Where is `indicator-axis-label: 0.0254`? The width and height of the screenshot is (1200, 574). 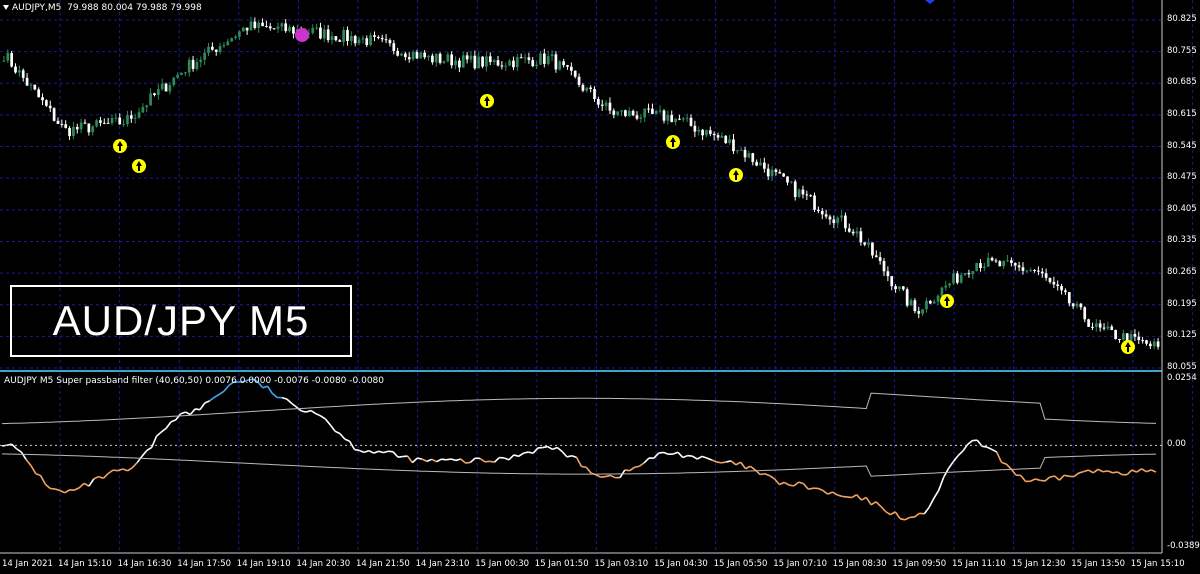 indicator-axis-label: 0.0254 is located at coordinates (1182, 378).